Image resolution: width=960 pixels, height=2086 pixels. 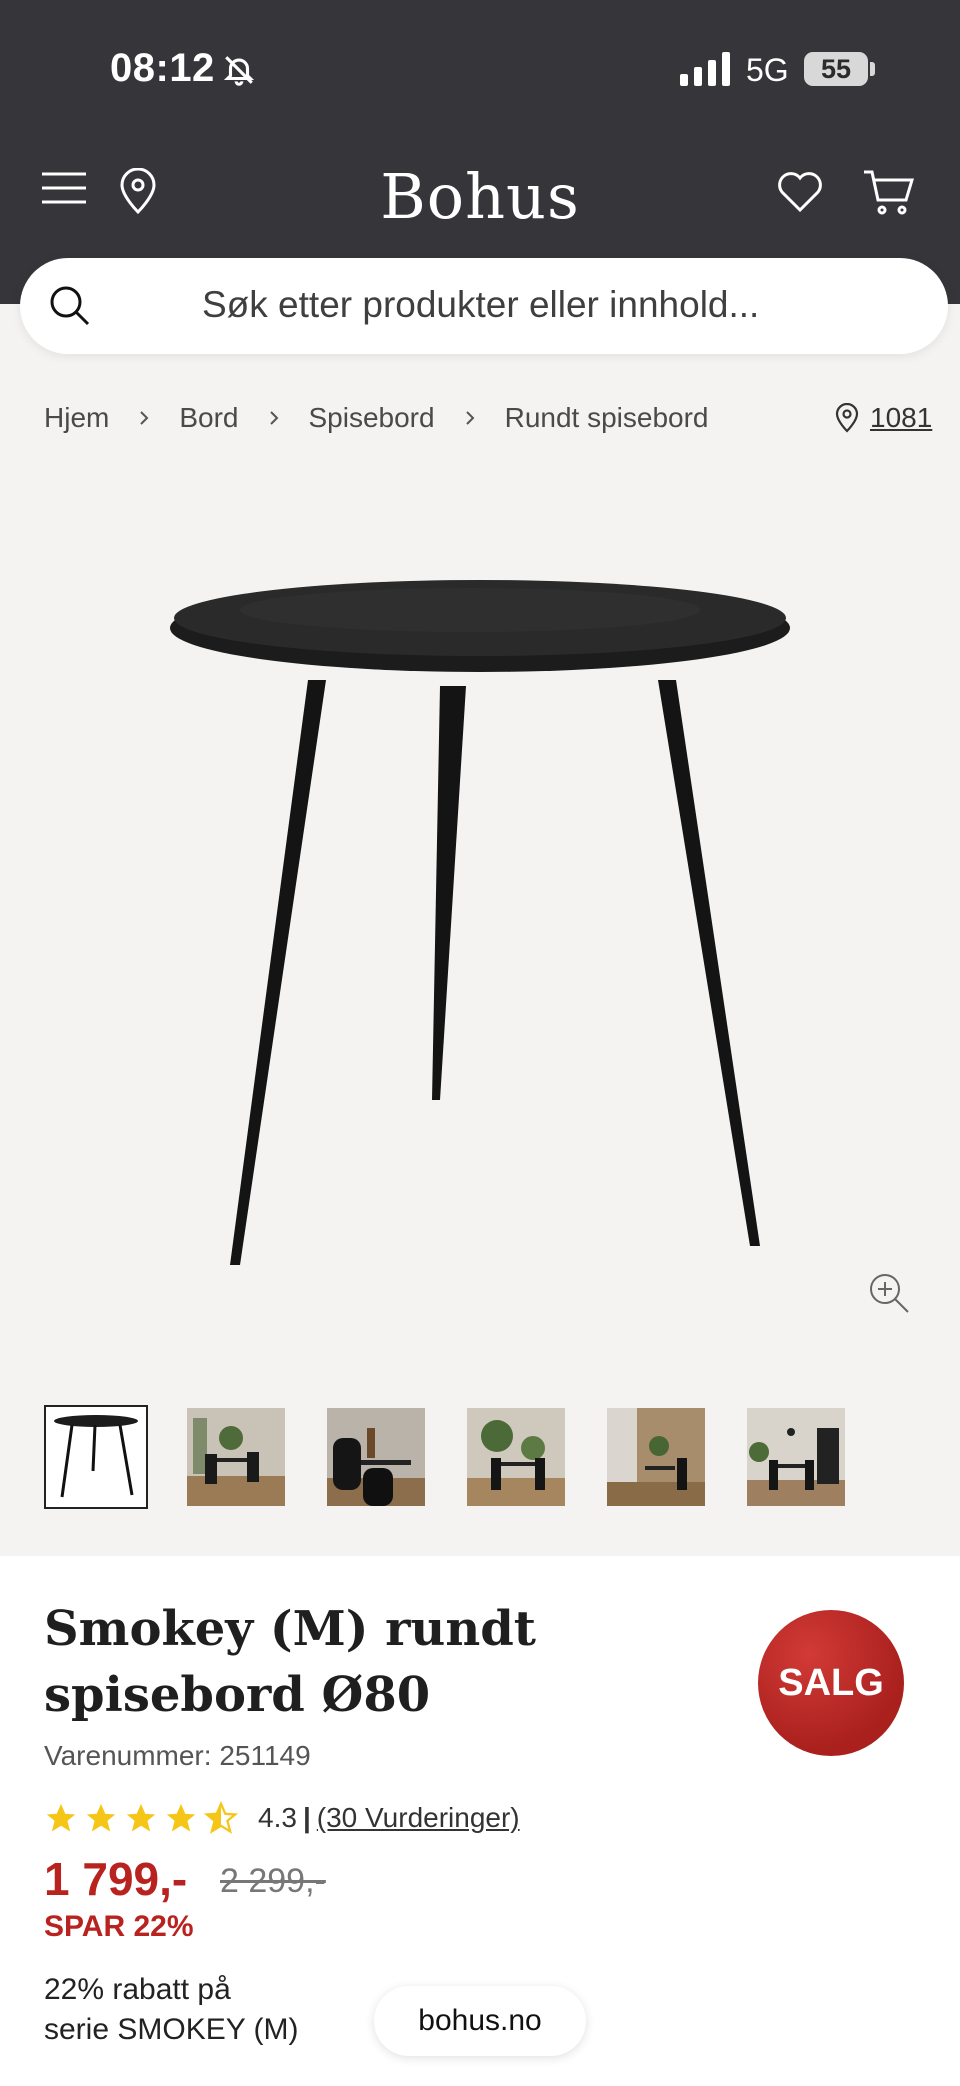 I want to click on sale-badge: SALG, so click(x=831, y=1683).